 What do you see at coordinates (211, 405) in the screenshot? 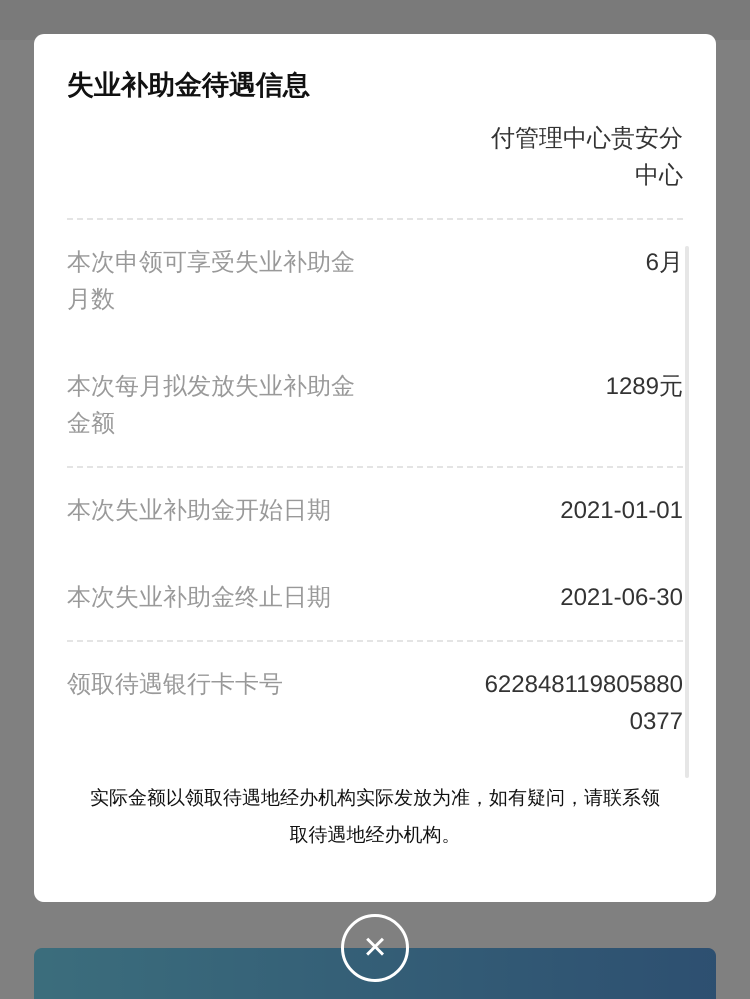
I see `field-label: 本次每月拟发放失业补助金金额` at bounding box center [211, 405].